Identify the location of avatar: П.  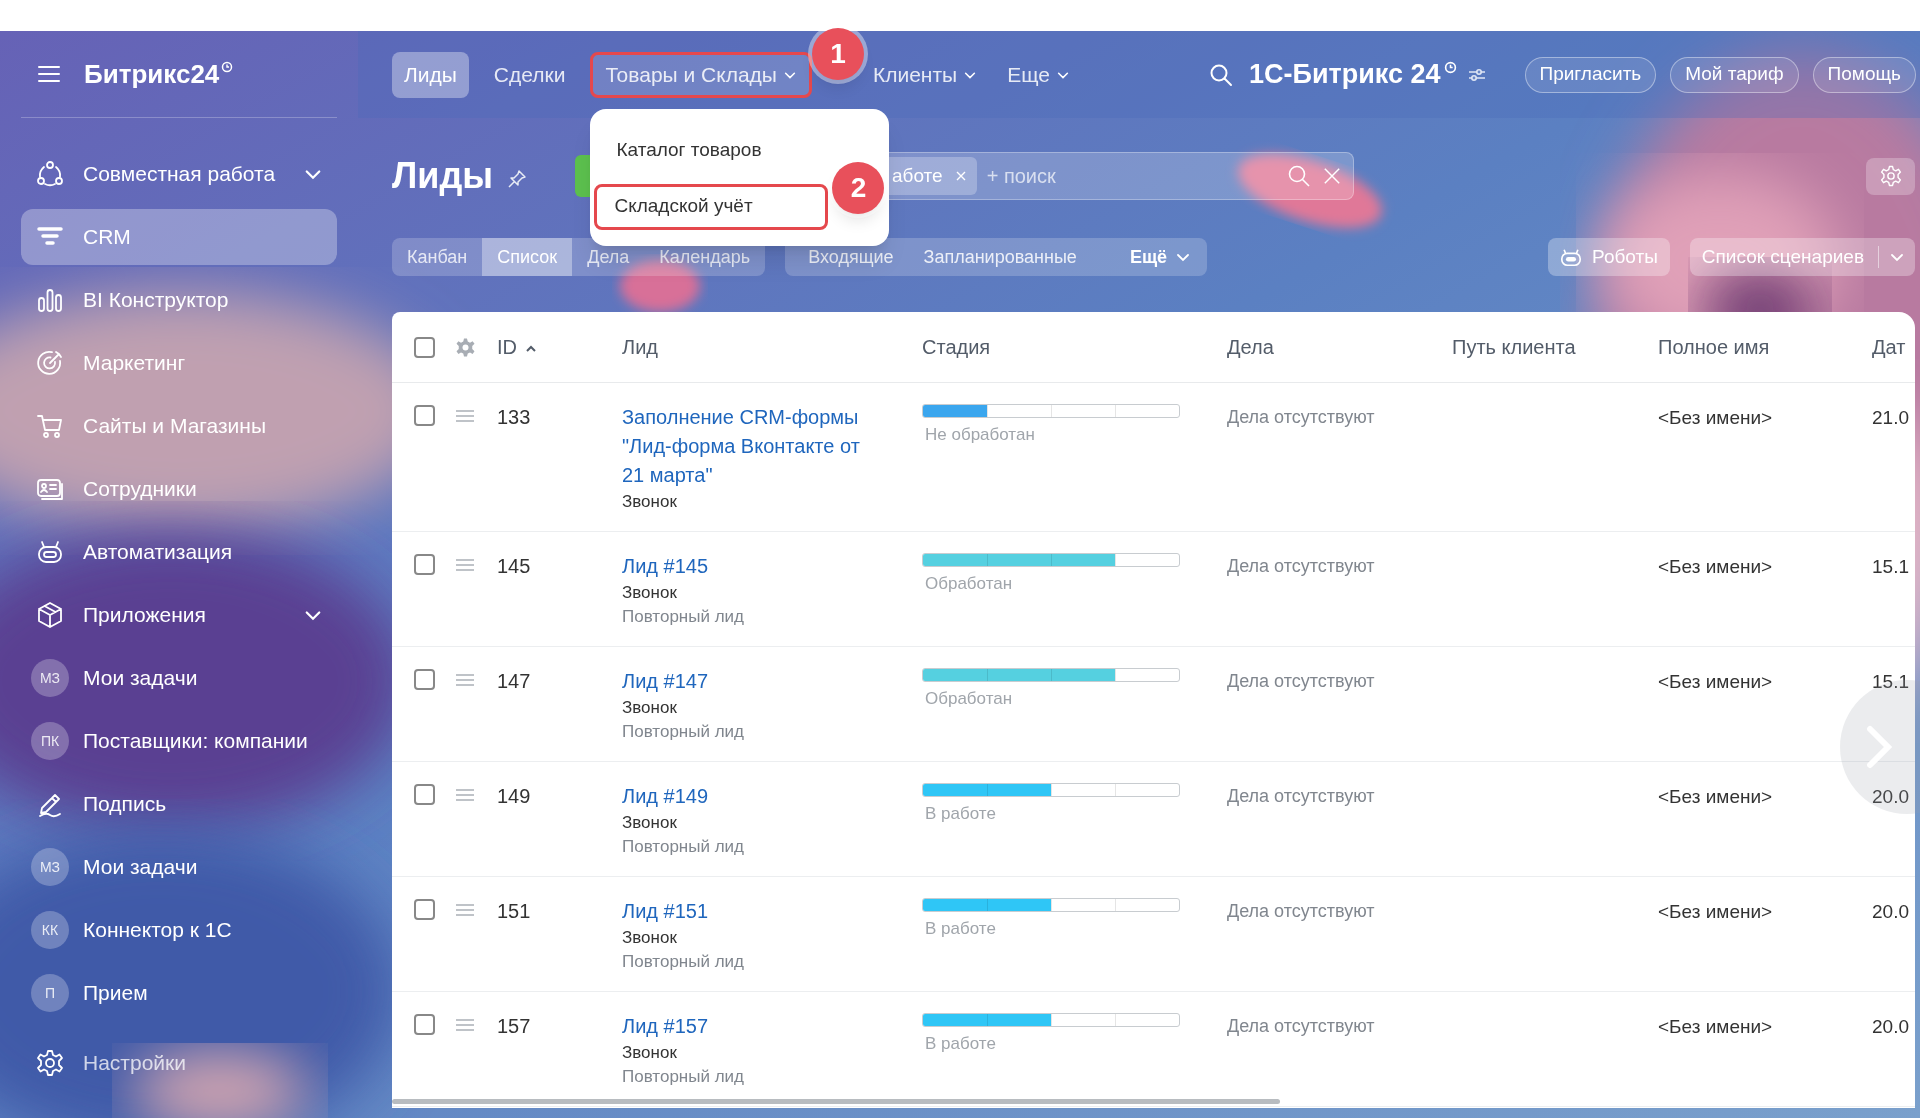
(50, 993).